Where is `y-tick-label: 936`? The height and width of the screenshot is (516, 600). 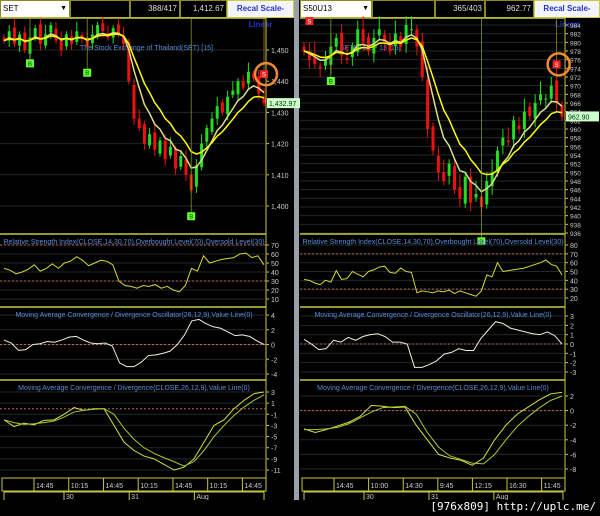
y-tick-label: 936 is located at coordinates (575, 234).